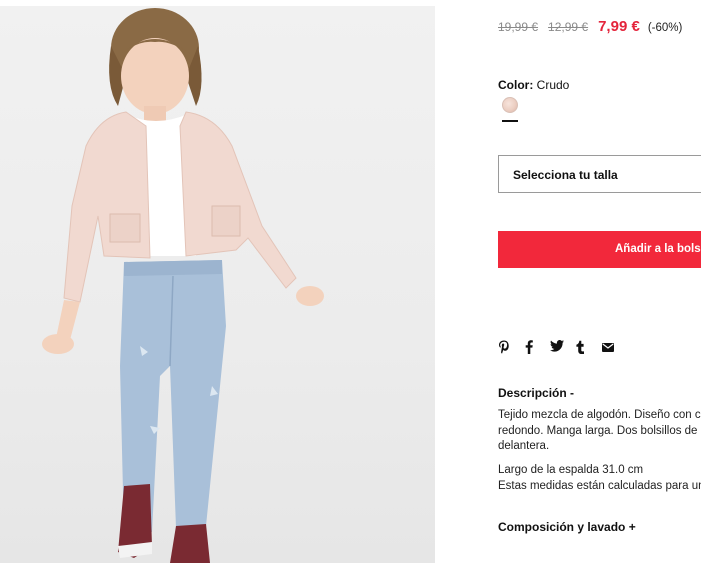 This screenshot has width=701, height=563. What do you see at coordinates (510, 105) in the screenshot?
I see `color-swatch-crudo` at bounding box center [510, 105].